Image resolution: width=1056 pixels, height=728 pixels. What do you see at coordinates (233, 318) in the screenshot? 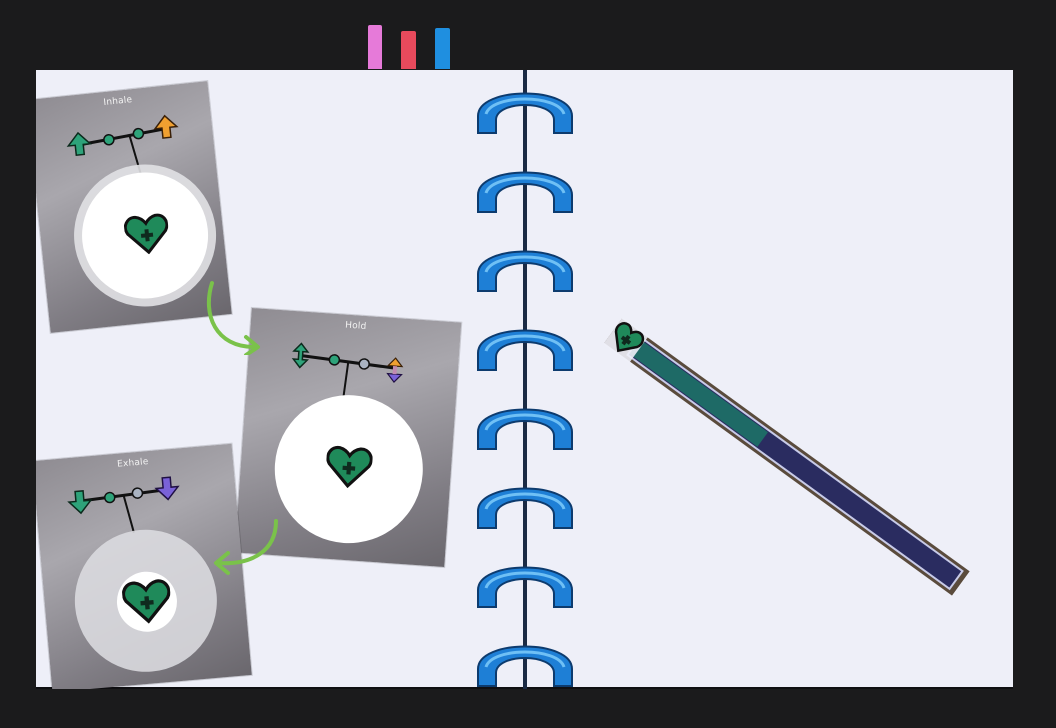
I see `connector-arrow-inhale-to-hold` at bounding box center [233, 318].